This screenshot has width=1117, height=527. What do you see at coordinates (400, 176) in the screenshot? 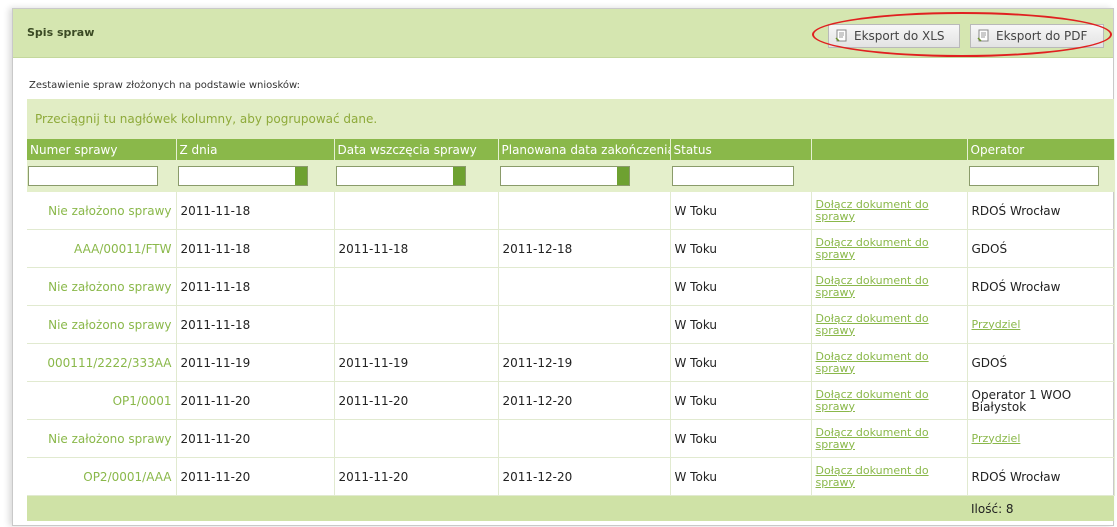
I see `filter-wszczecie-input` at bounding box center [400, 176].